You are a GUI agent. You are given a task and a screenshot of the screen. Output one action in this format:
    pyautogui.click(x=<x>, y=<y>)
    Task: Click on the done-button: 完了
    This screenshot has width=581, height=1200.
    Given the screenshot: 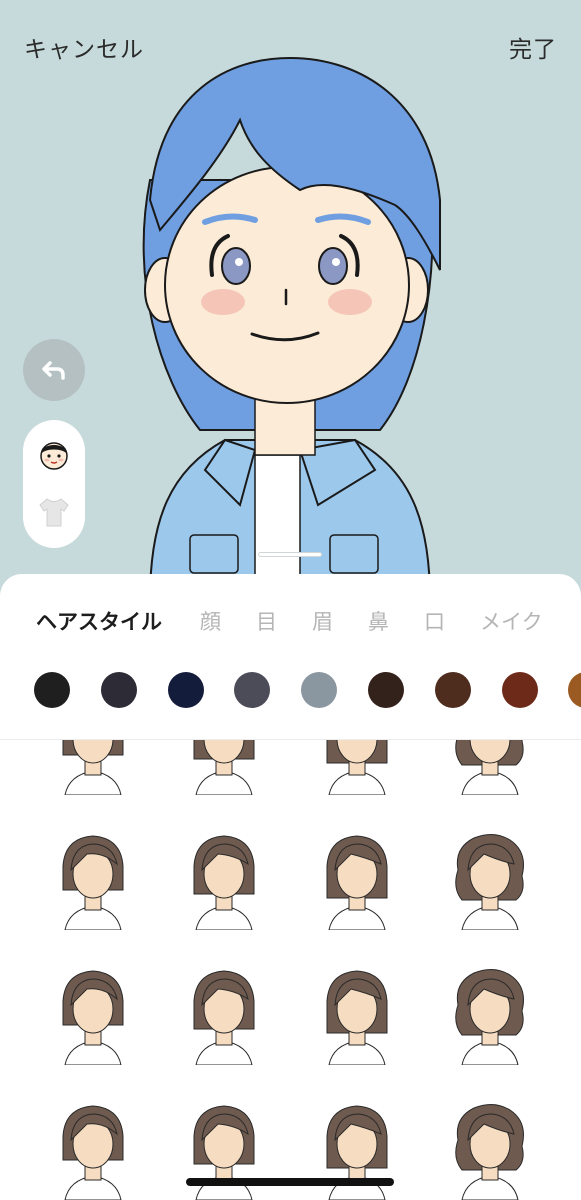 What is the action you would take?
    pyautogui.click(x=533, y=47)
    